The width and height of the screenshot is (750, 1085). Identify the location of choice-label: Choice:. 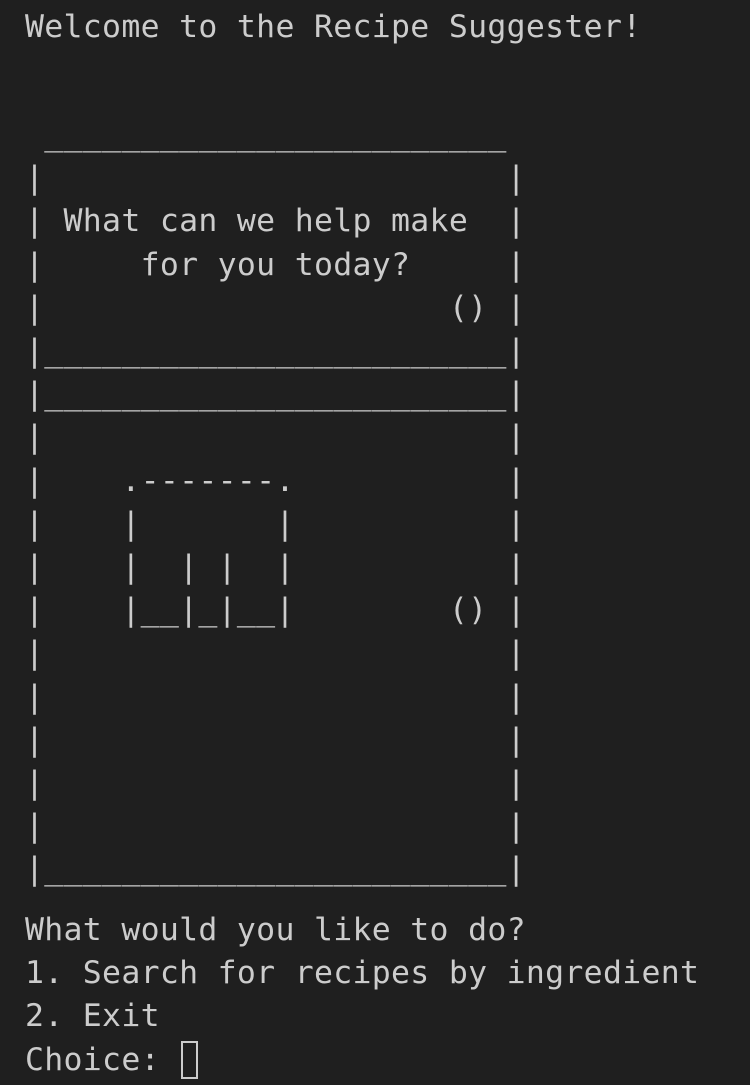
(102, 1060).